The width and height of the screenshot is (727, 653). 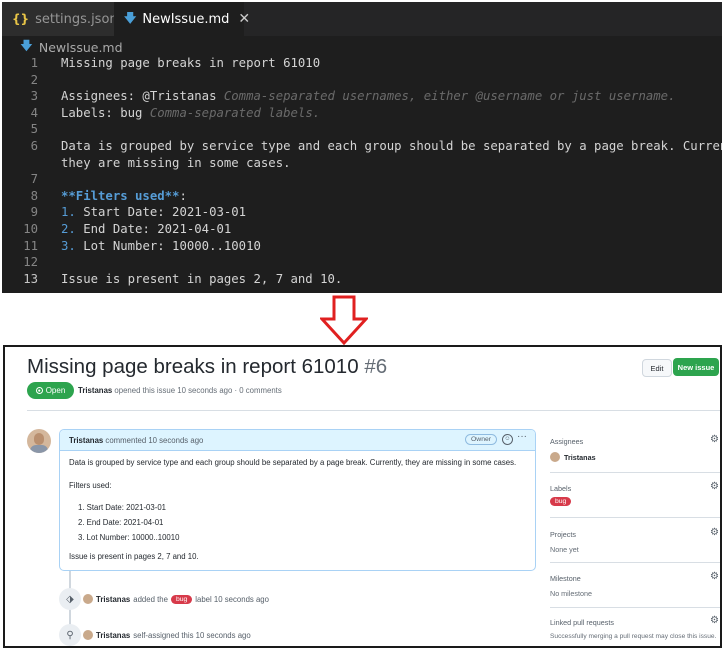 What do you see at coordinates (34, 96) in the screenshot?
I see `line-number: 3` at bounding box center [34, 96].